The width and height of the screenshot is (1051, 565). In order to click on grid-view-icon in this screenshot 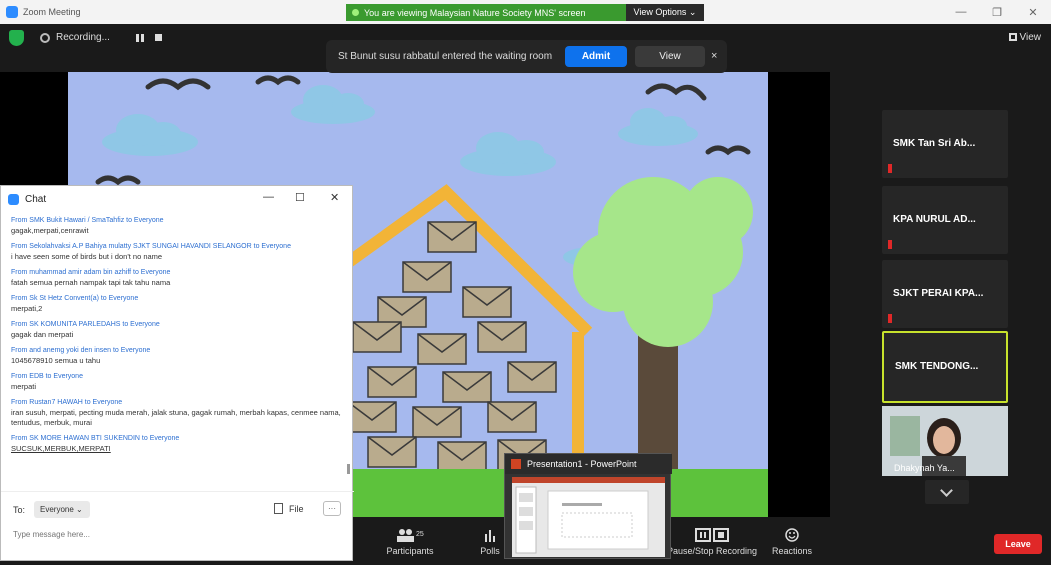, I will do `click(1012, 37)`.